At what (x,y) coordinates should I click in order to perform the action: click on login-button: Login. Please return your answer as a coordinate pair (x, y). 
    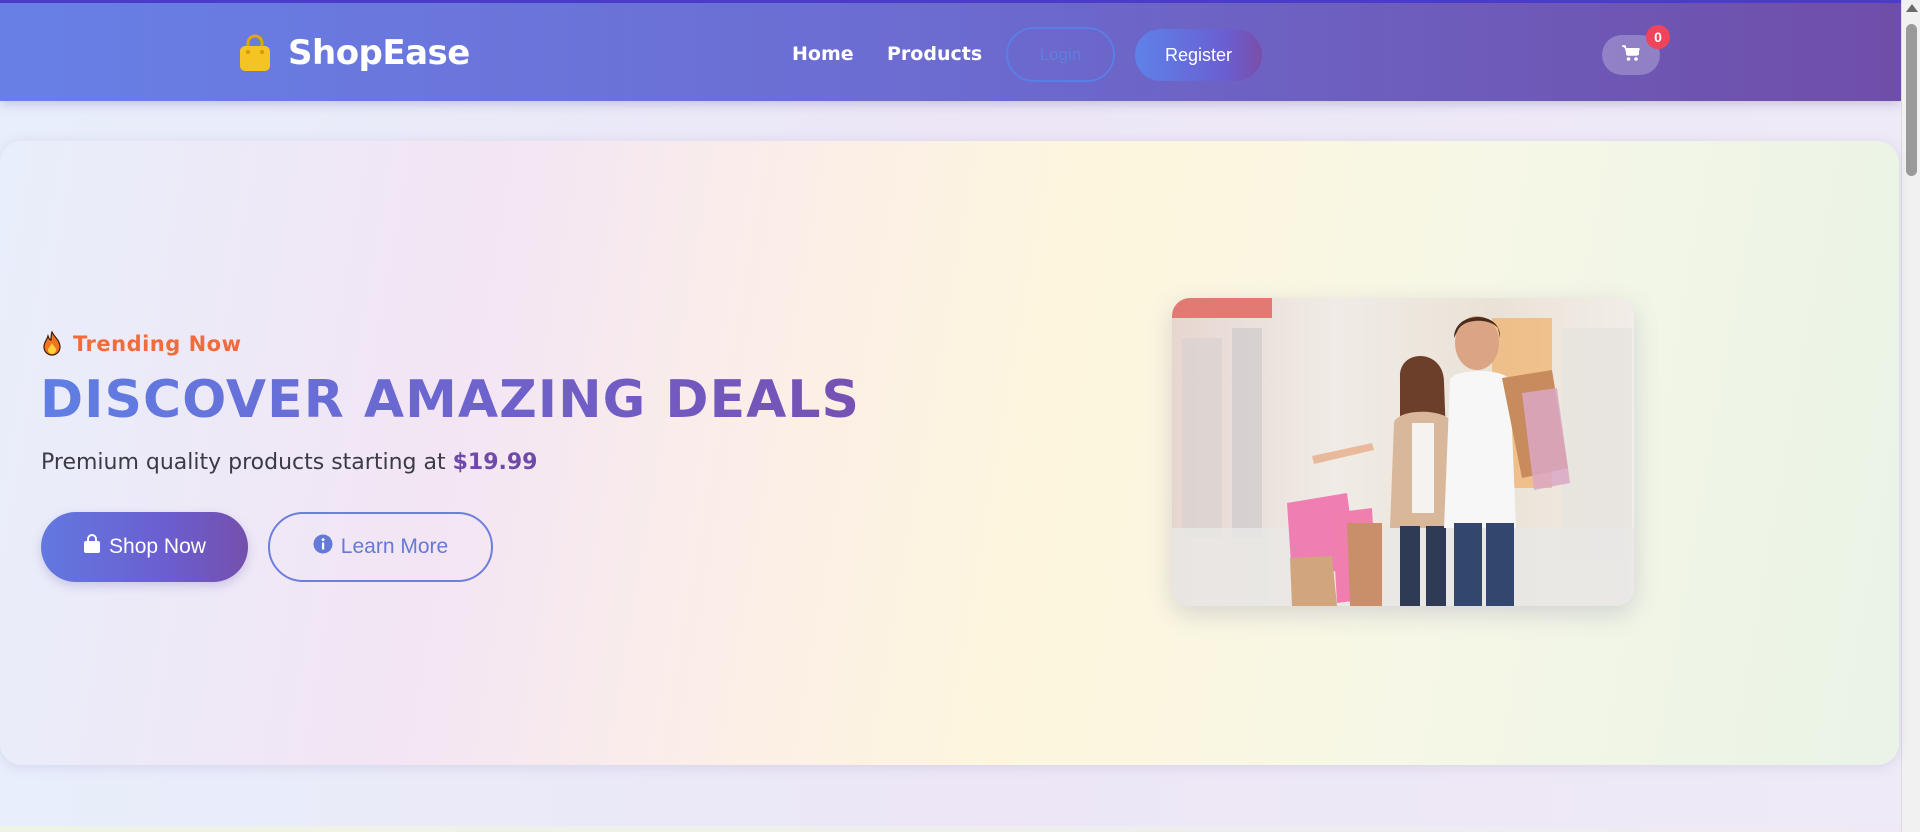
    Looking at the image, I should click on (1060, 54).